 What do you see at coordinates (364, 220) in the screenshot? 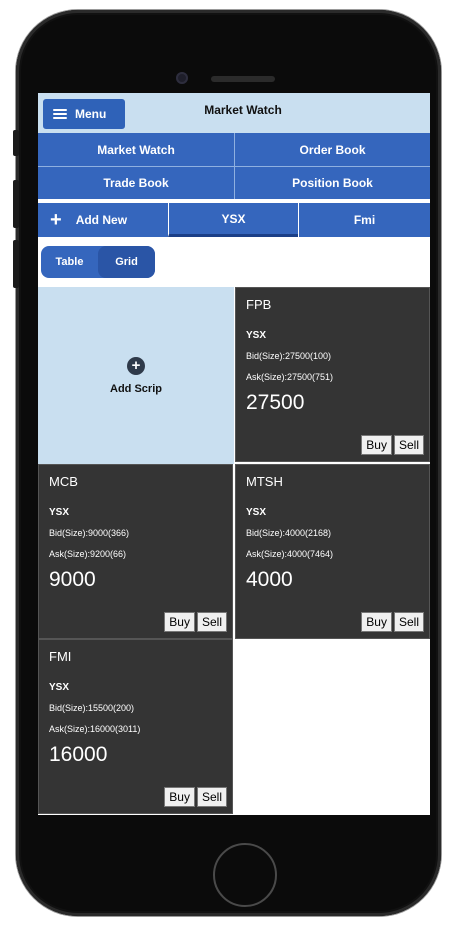
I see `tab-fmi: Fmi` at bounding box center [364, 220].